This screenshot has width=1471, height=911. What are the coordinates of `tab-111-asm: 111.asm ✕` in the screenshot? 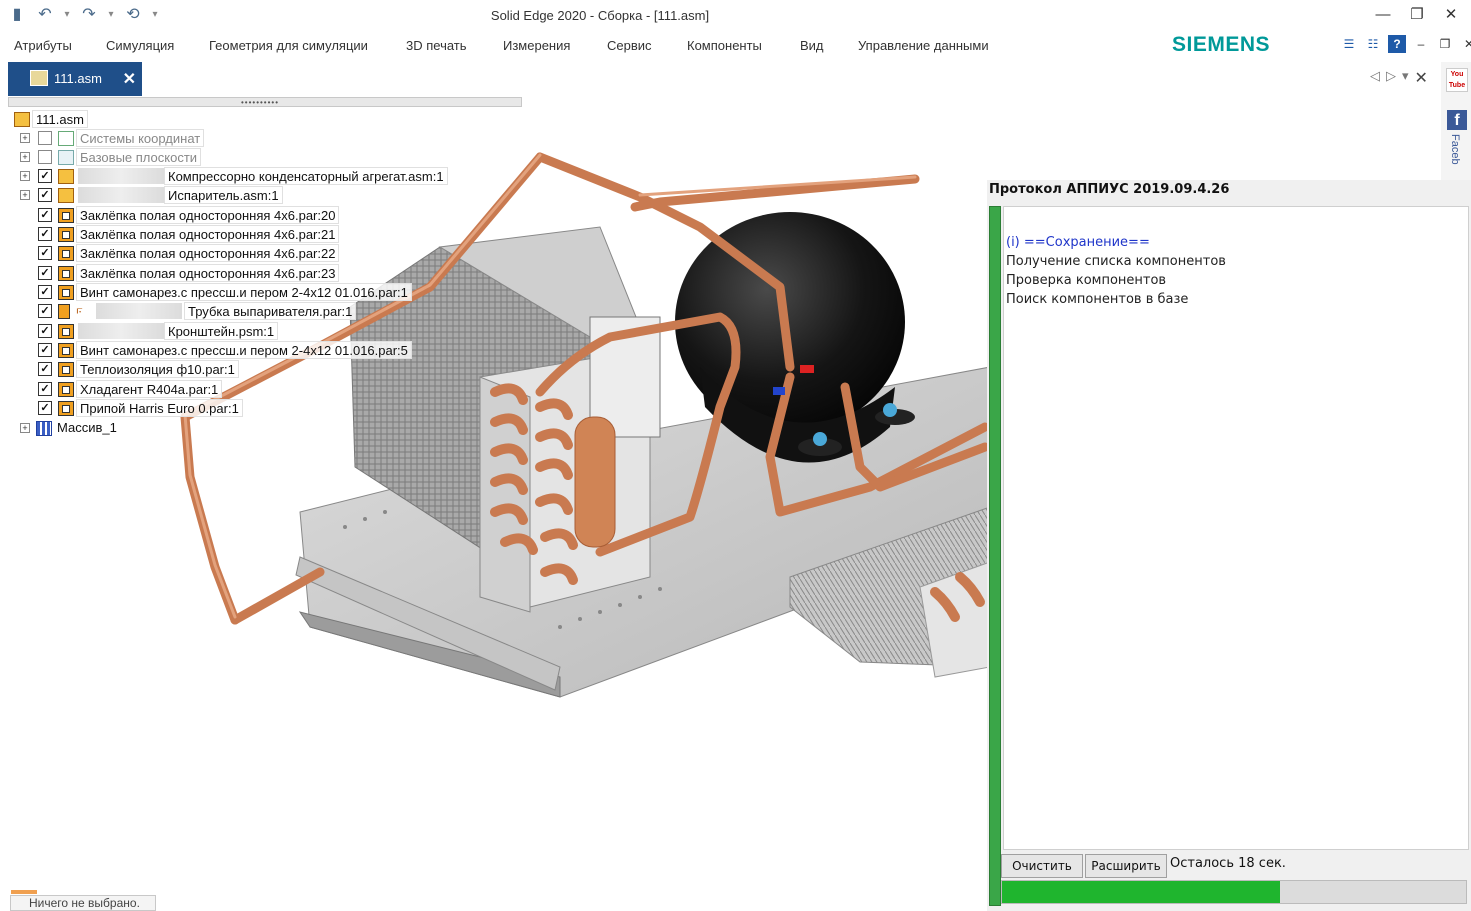 It's located at (75, 79).